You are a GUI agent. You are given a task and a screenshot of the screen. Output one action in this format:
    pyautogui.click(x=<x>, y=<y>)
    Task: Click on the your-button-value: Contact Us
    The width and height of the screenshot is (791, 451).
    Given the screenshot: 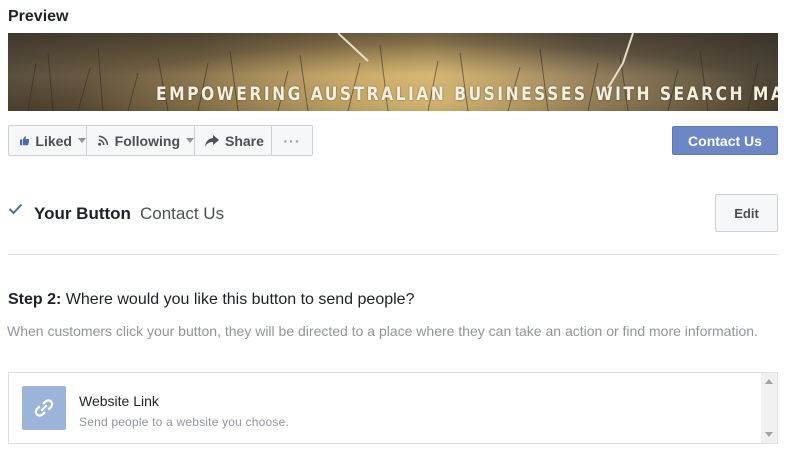 What is the action you would take?
    pyautogui.click(x=182, y=213)
    